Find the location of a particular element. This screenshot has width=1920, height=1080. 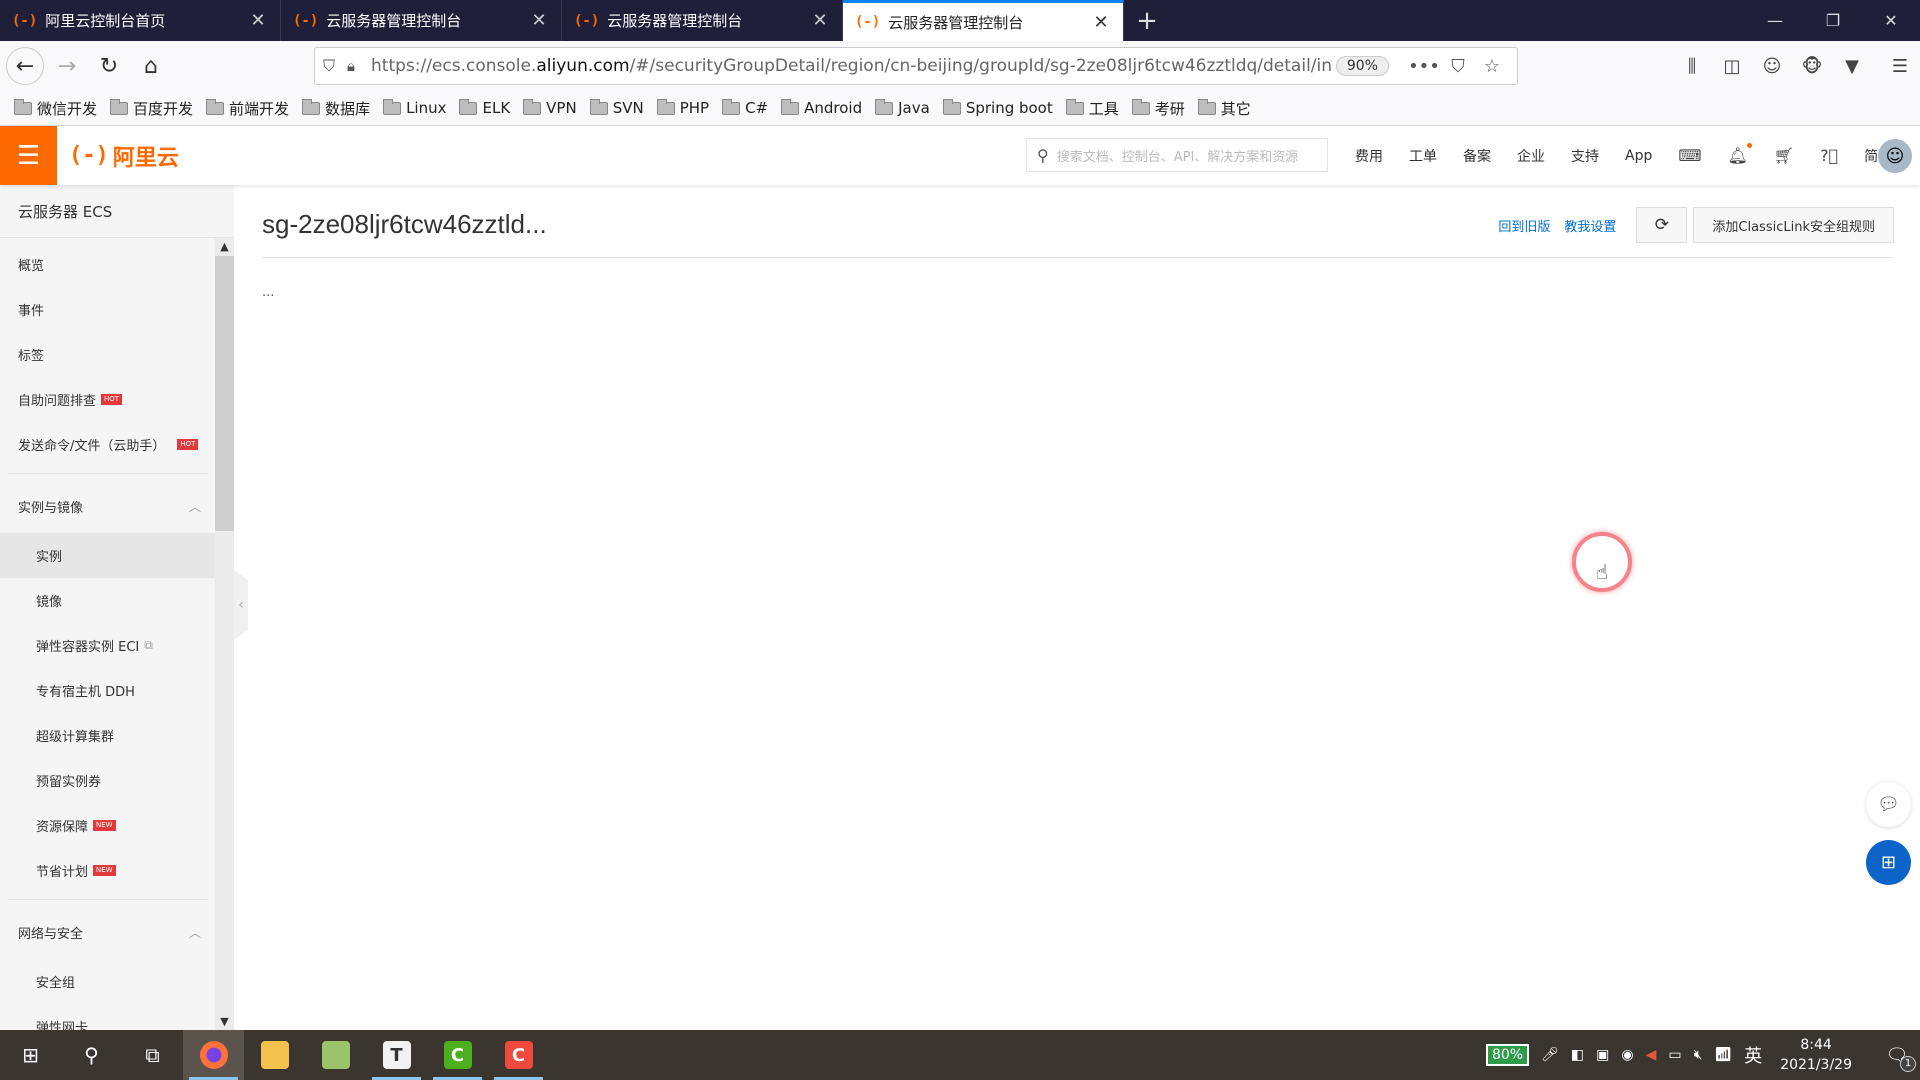

aliyun-logo: (-) 阿里云 is located at coordinates (124, 156).